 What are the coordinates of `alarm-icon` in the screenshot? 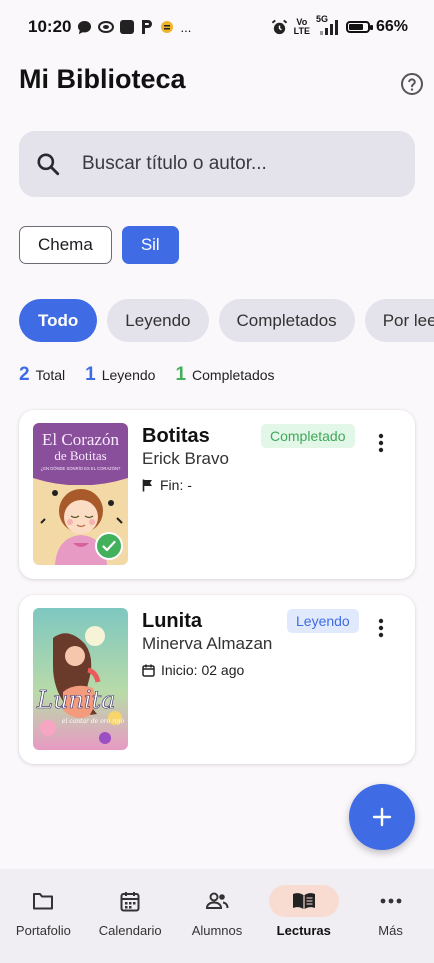 It's located at (279, 27).